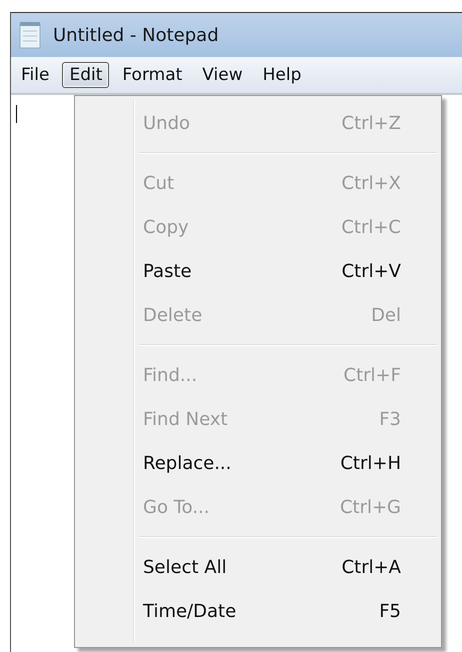 Image resolution: width=462 pixels, height=652 pixels. What do you see at coordinates (86, 75) in the screenshot?
I see `menu-item: Edit` at bounding box center [86, 75].